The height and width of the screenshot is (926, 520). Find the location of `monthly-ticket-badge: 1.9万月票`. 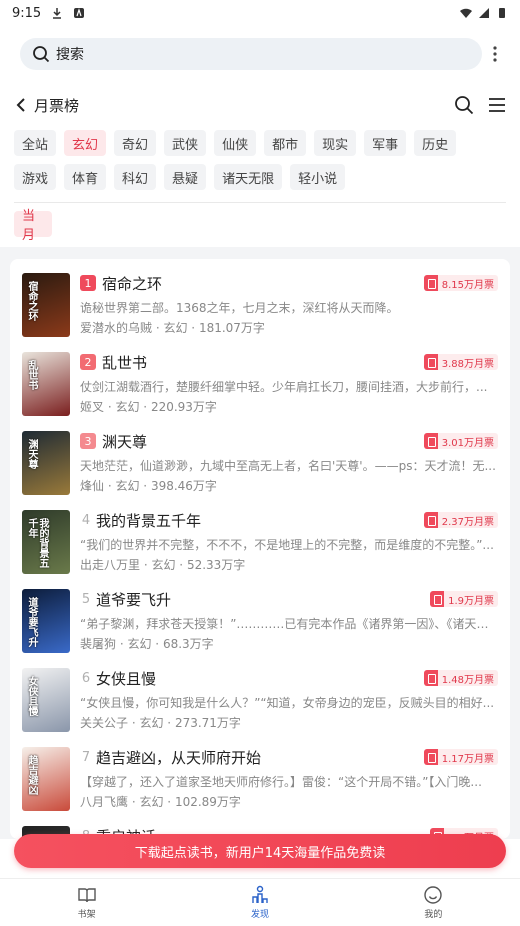

monthly-ticket-badge: 1.9万月票 is located at coordinates (464, 599).